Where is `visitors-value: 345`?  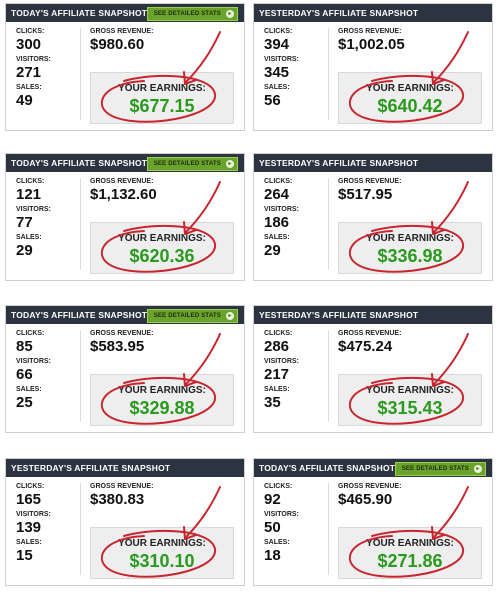
visitors-value: 345 is located at coordinates (277, 72).